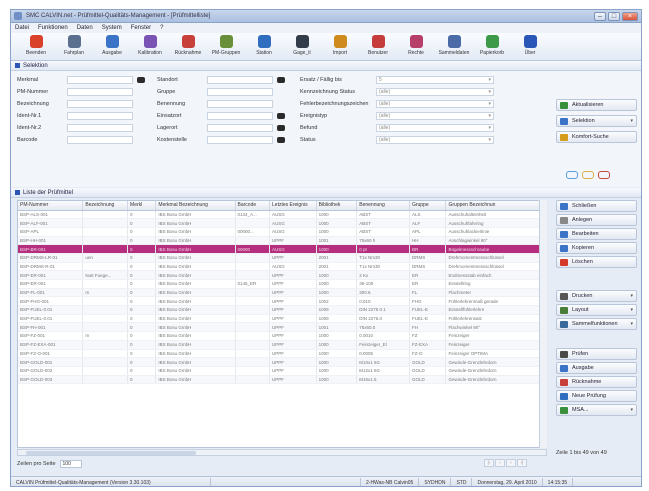 The width and height of the screenshot is (649, 491). I want to click on column-header: Gruppe, so click(428, 206).